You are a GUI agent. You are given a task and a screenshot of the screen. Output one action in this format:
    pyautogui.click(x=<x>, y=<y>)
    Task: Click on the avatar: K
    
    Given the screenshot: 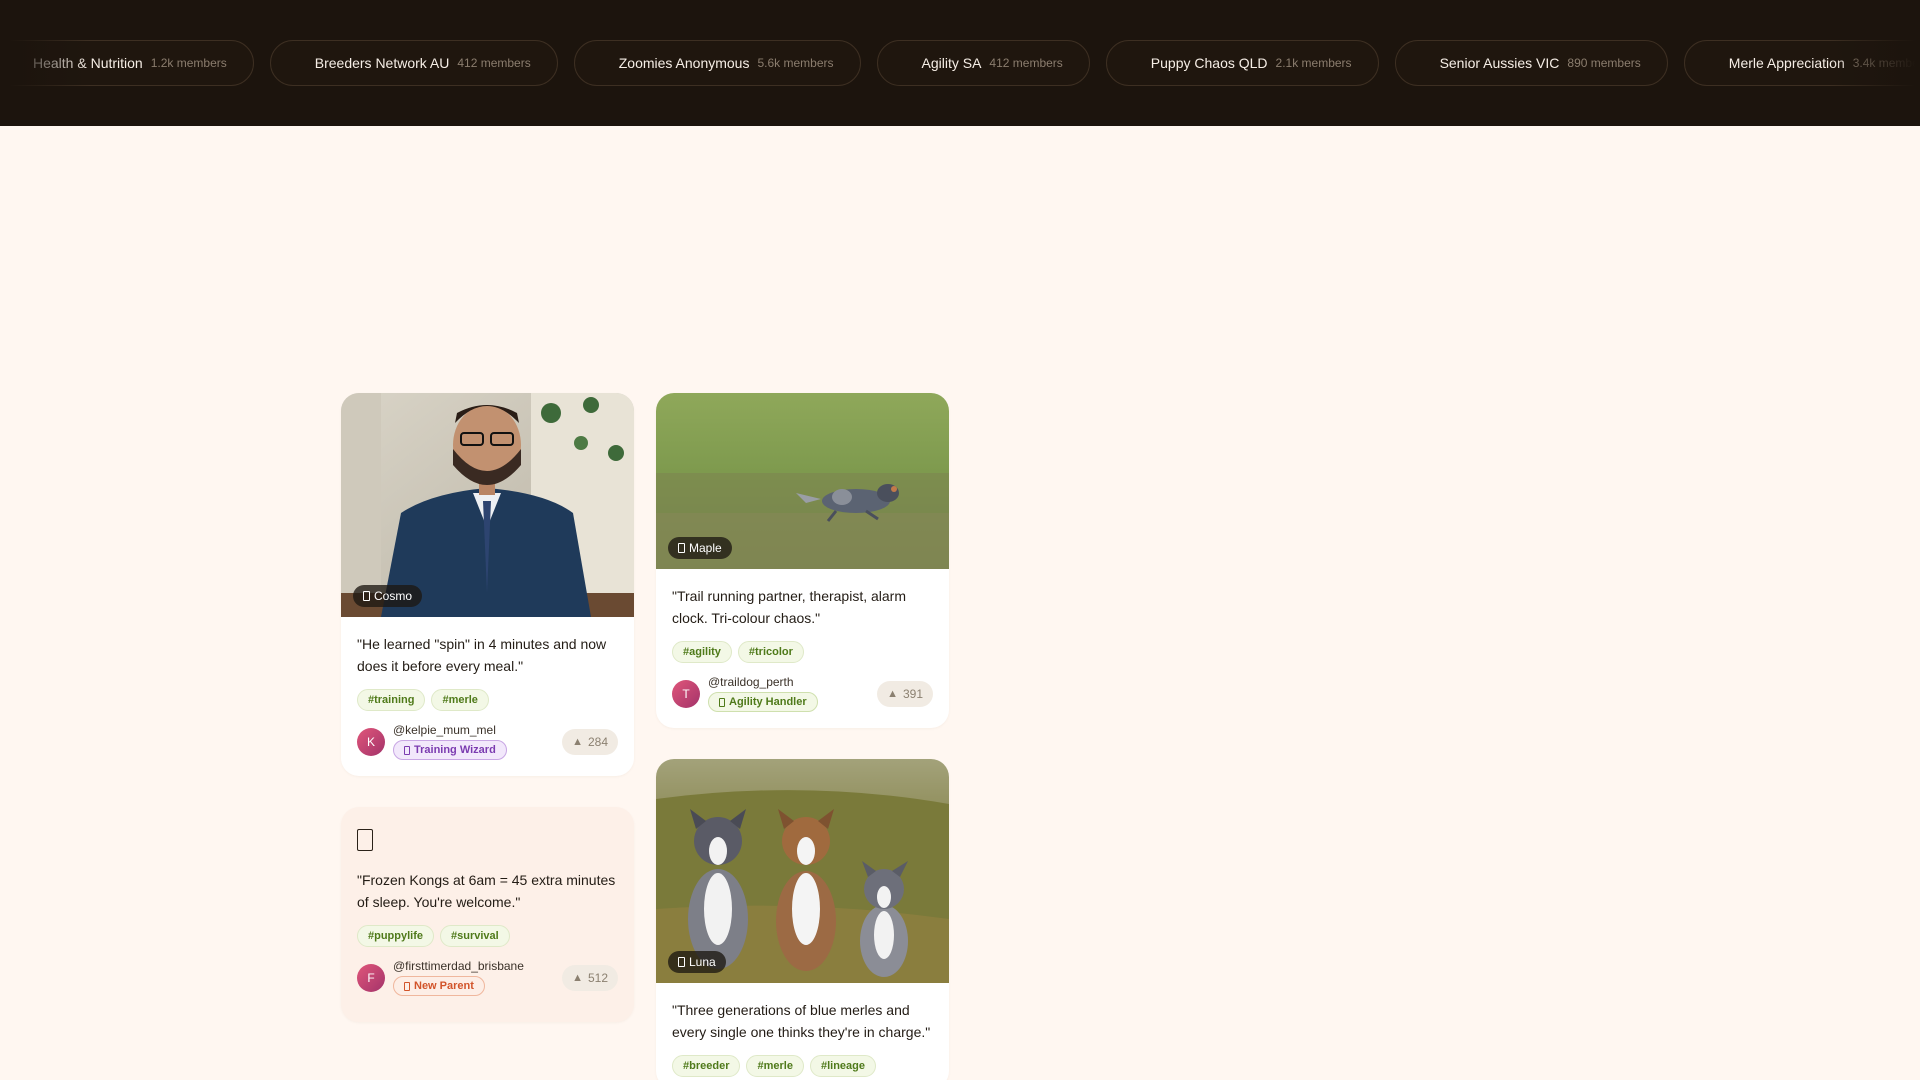 What is the action you would take?
    pyautogui.click(x=371, y=741)
    